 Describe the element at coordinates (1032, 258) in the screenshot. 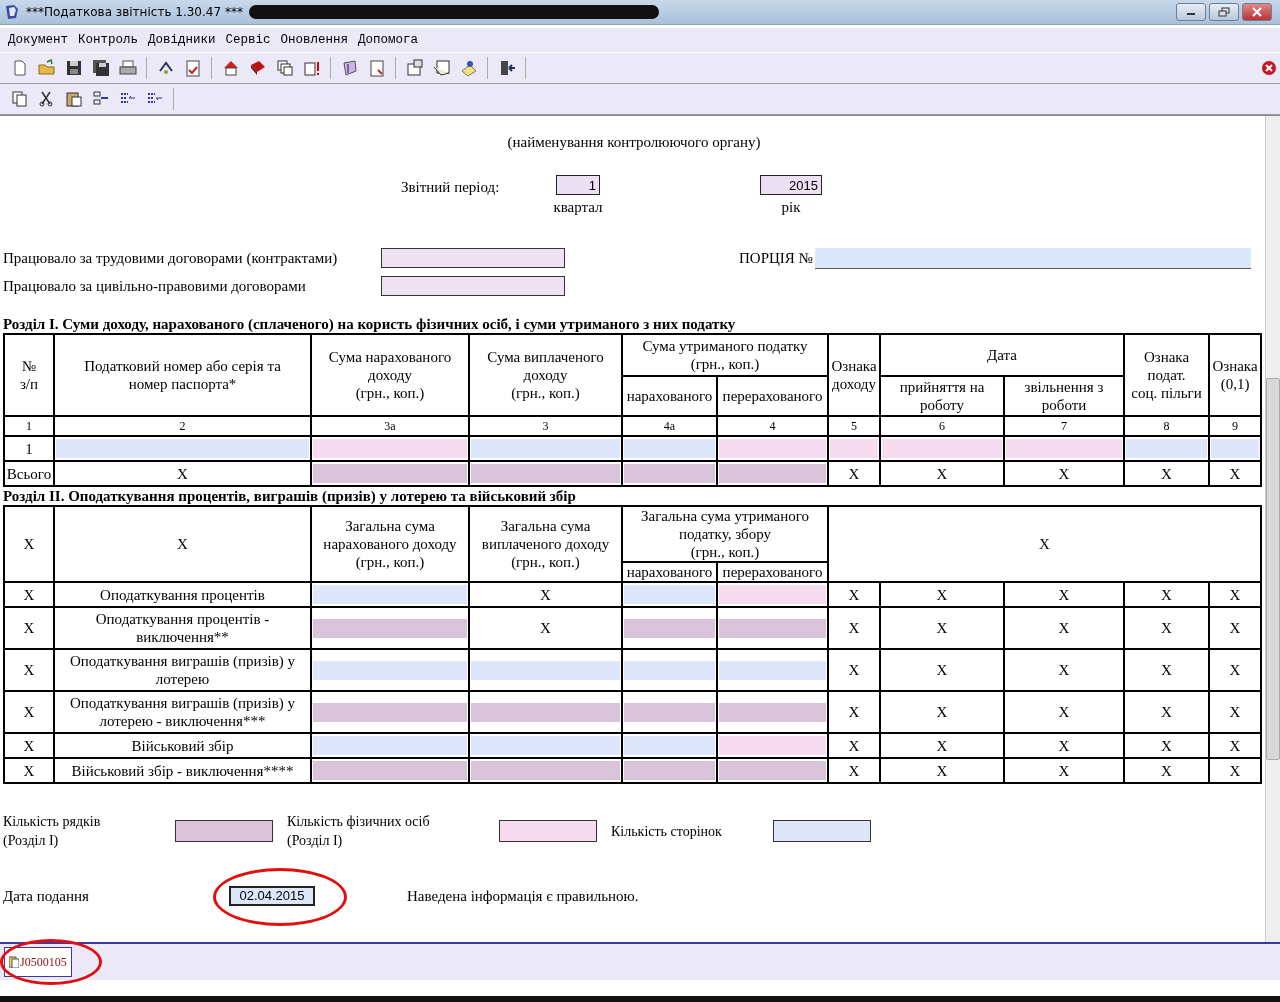

I see `portion-field` at that location.